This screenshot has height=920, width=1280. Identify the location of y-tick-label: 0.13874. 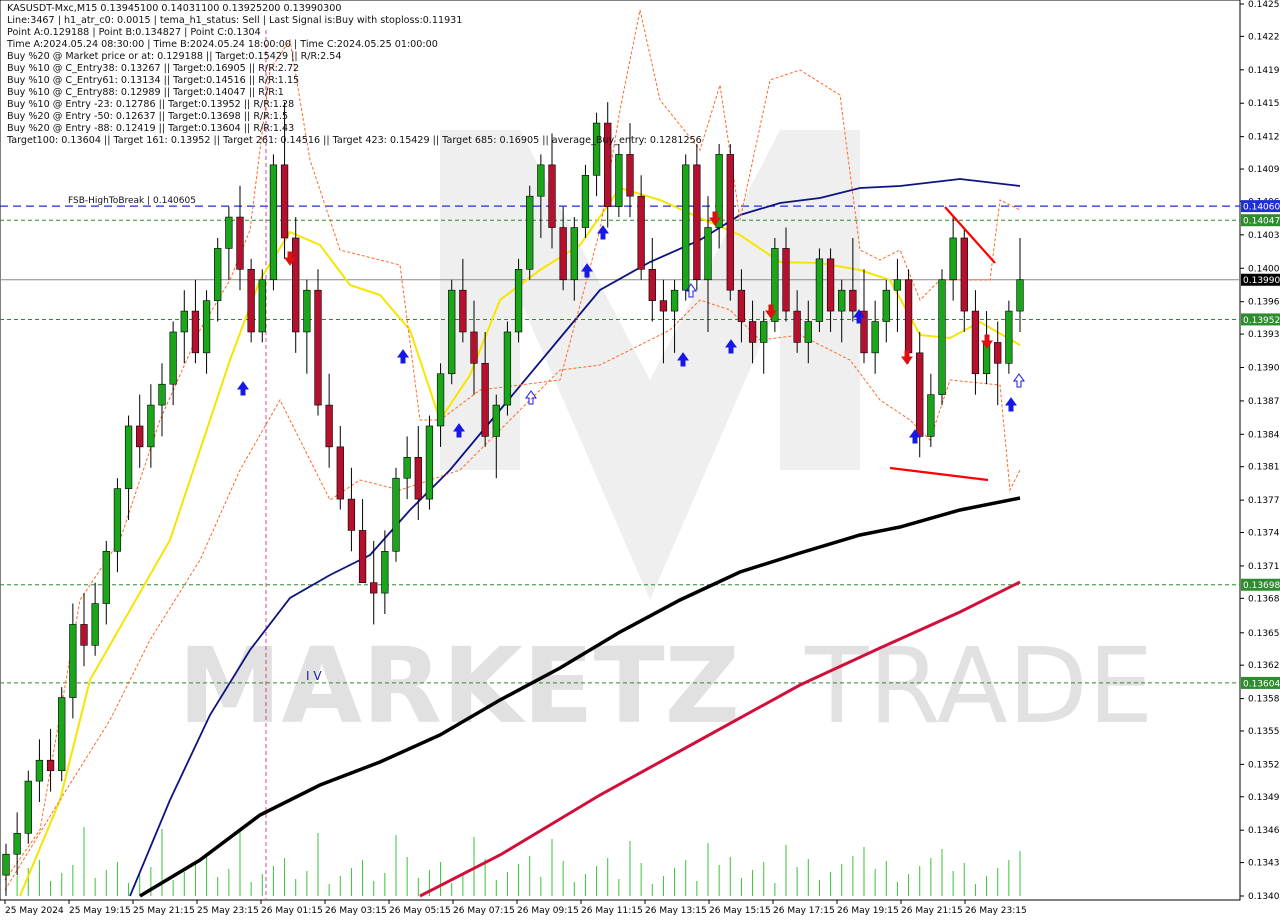
(1264, 402).